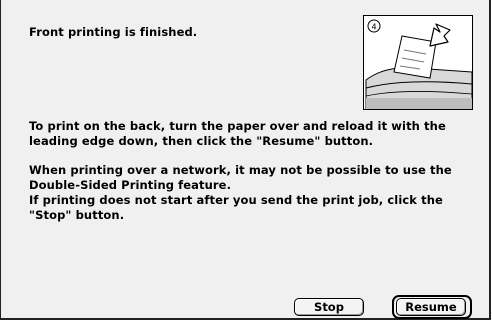  What do you see at coordinates (113, 32) in the screenshot?
I see `headline-text: Front printing is finished.` at bounding box center [113, 32].